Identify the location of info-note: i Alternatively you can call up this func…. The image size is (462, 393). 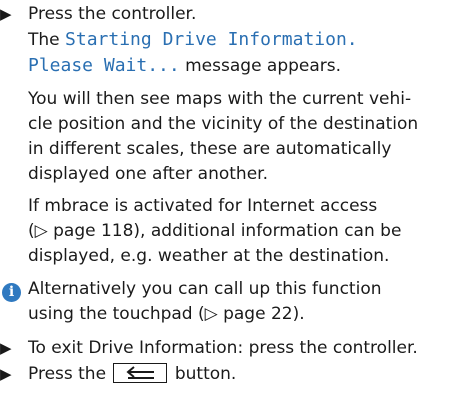
(230, 302).